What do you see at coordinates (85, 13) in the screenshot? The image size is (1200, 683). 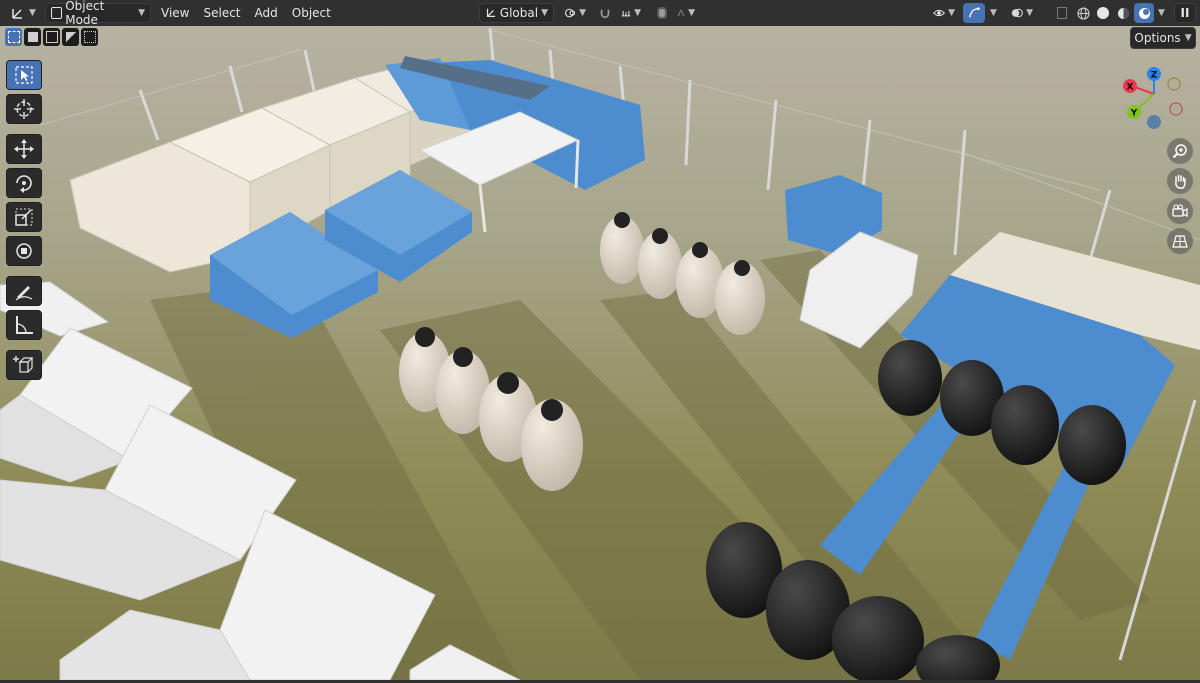 I see `mode-label: Object Mode` at bounding box center [85, 13].